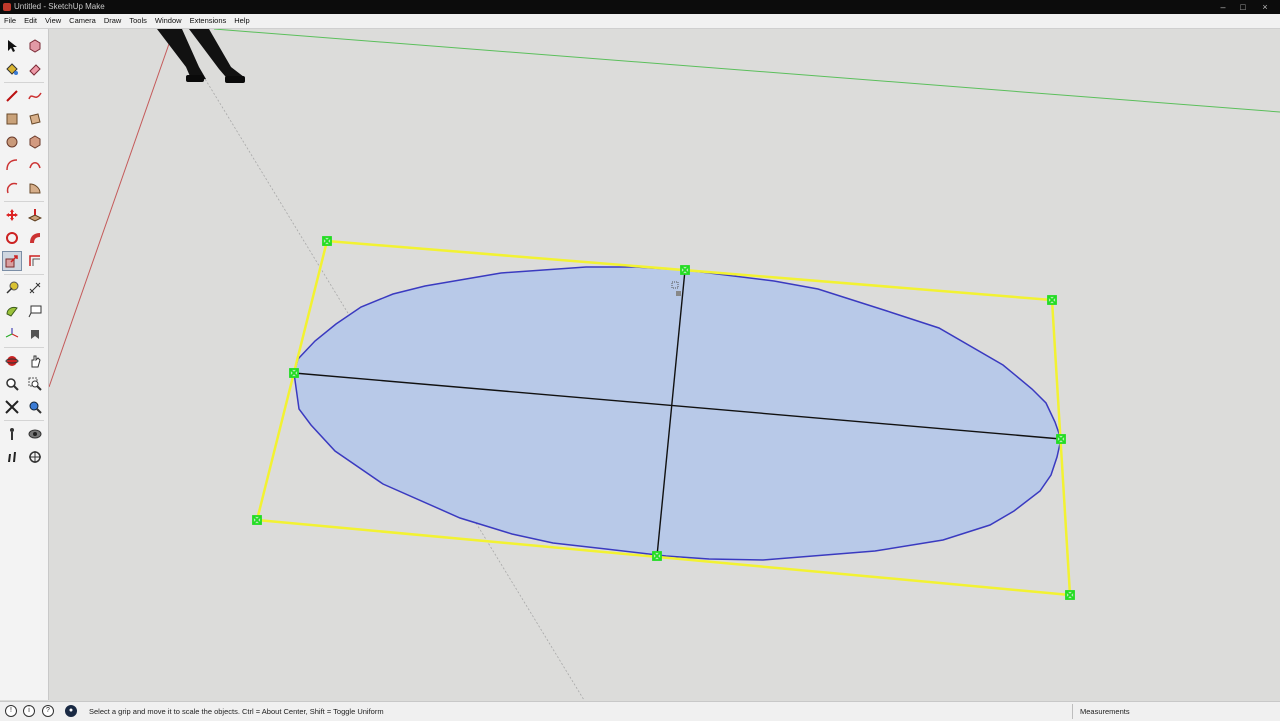 The width and height of the screenshot is (1280, 721). Describe the element at coordinates (12, 334) in the screenshot. I see `axes-icon` at that location.